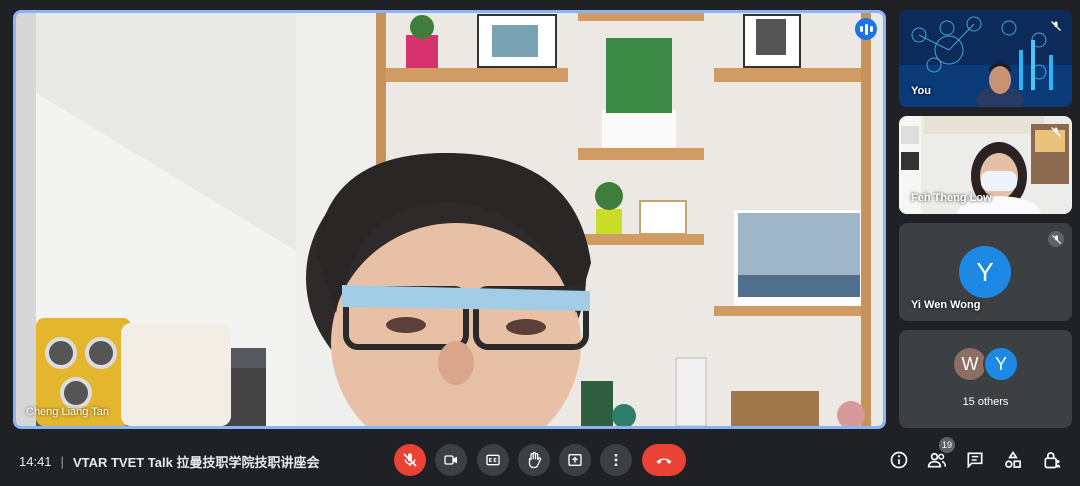 This screenshot has height=486, width=1080. I want to click on camera-toggle-button, so click(451, 460).